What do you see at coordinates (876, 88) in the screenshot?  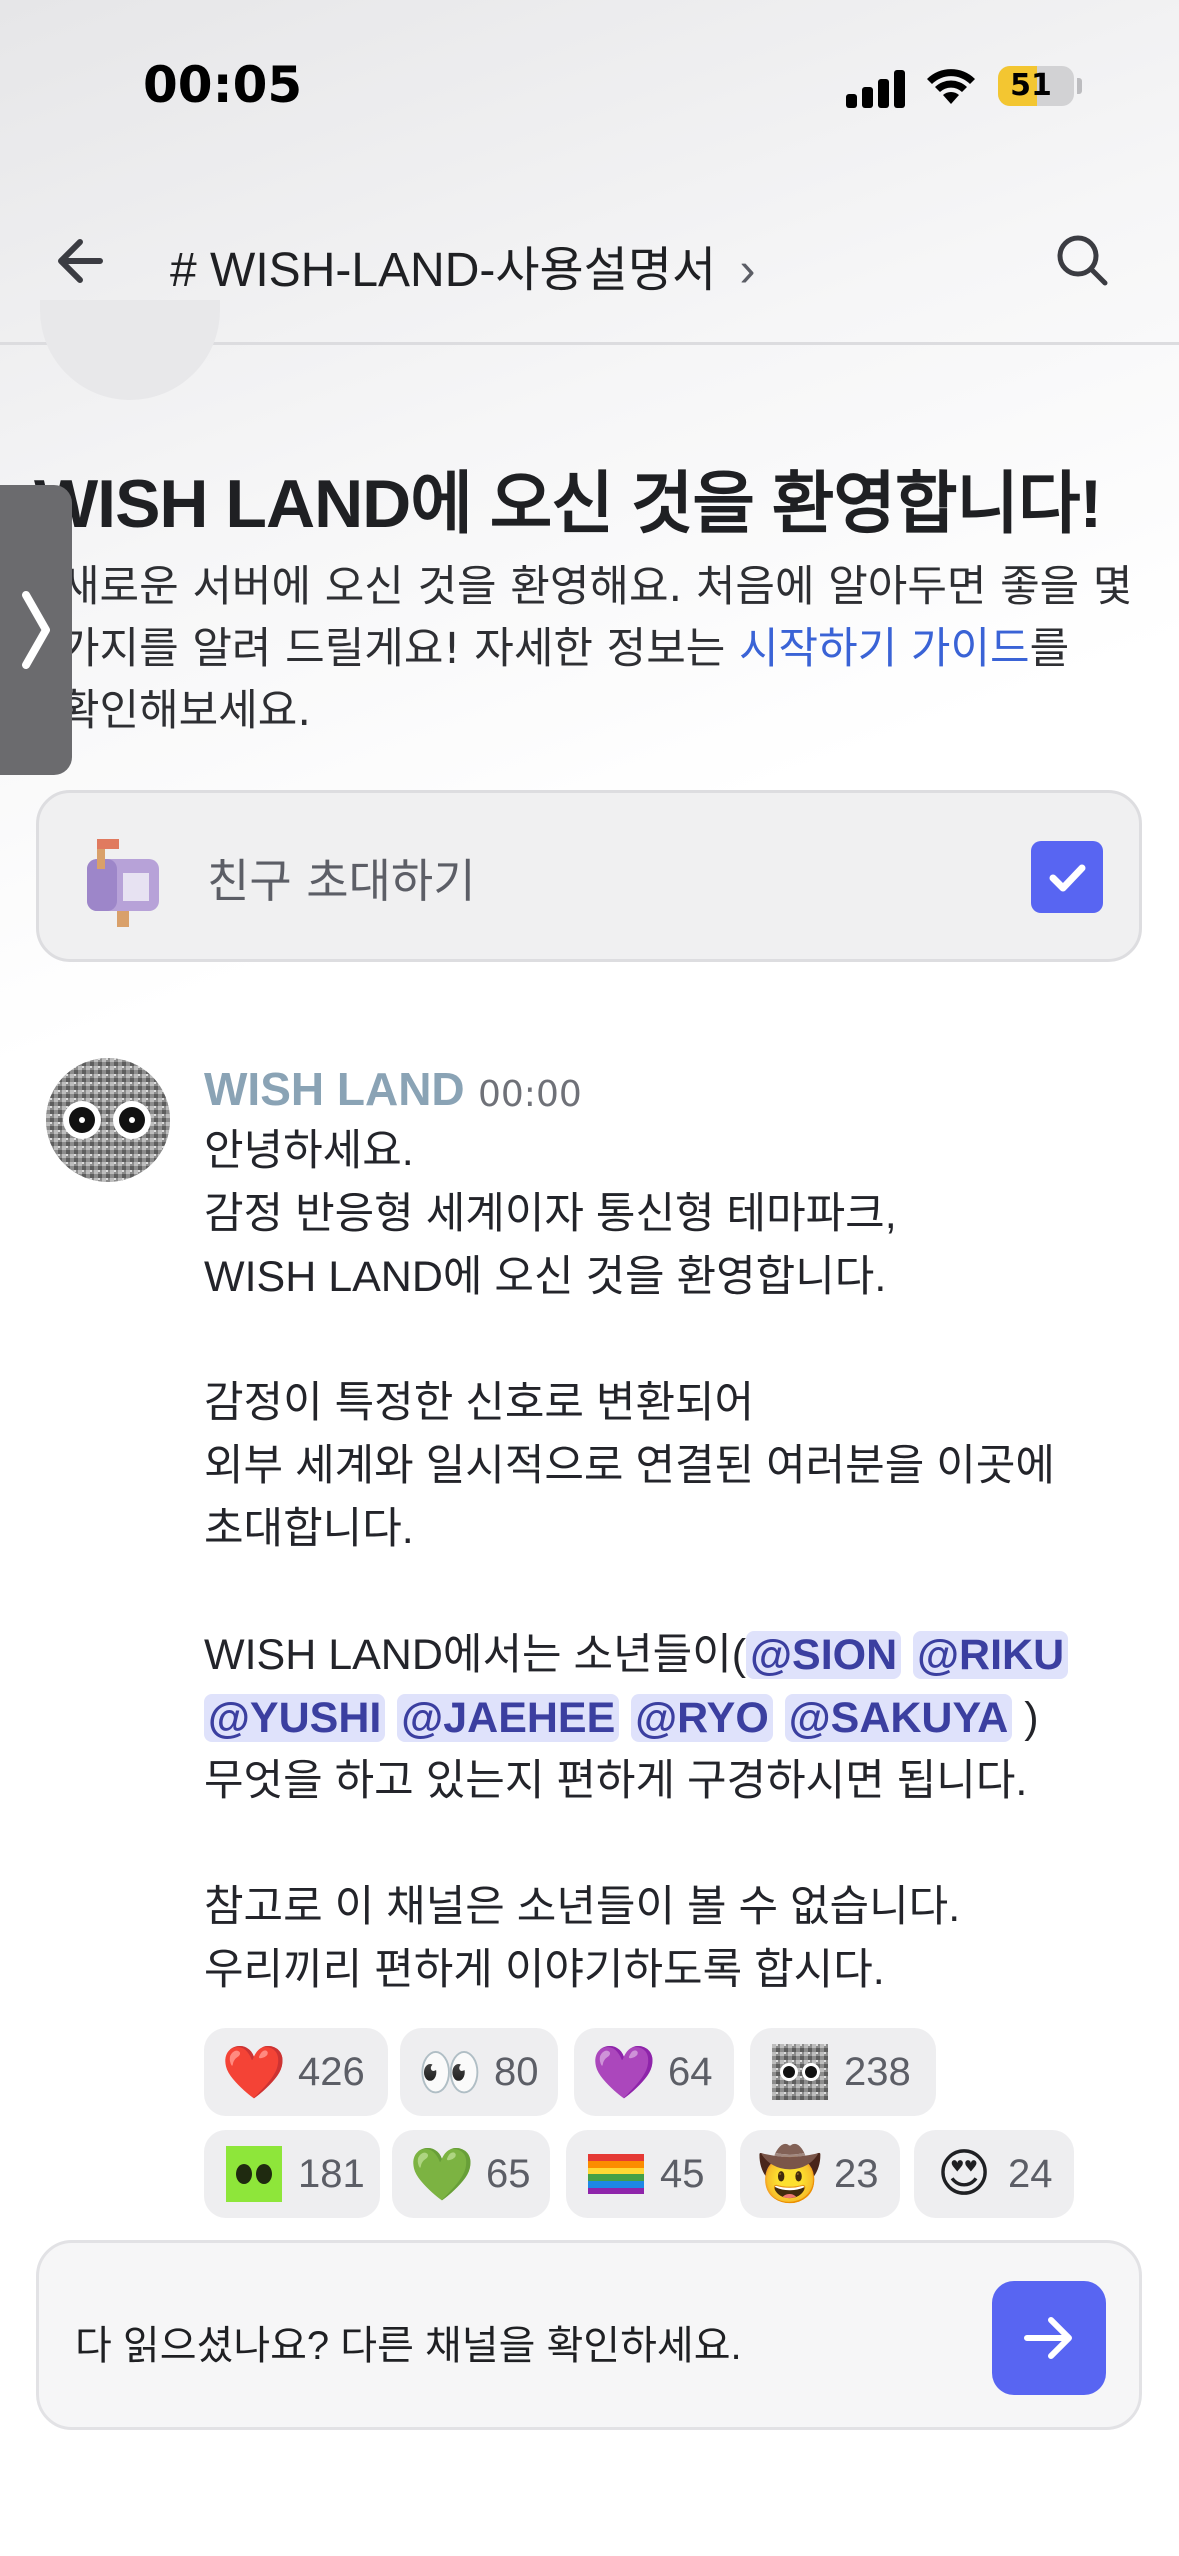 I see `cellular-signal-icon` at bounding box center [876, 88].